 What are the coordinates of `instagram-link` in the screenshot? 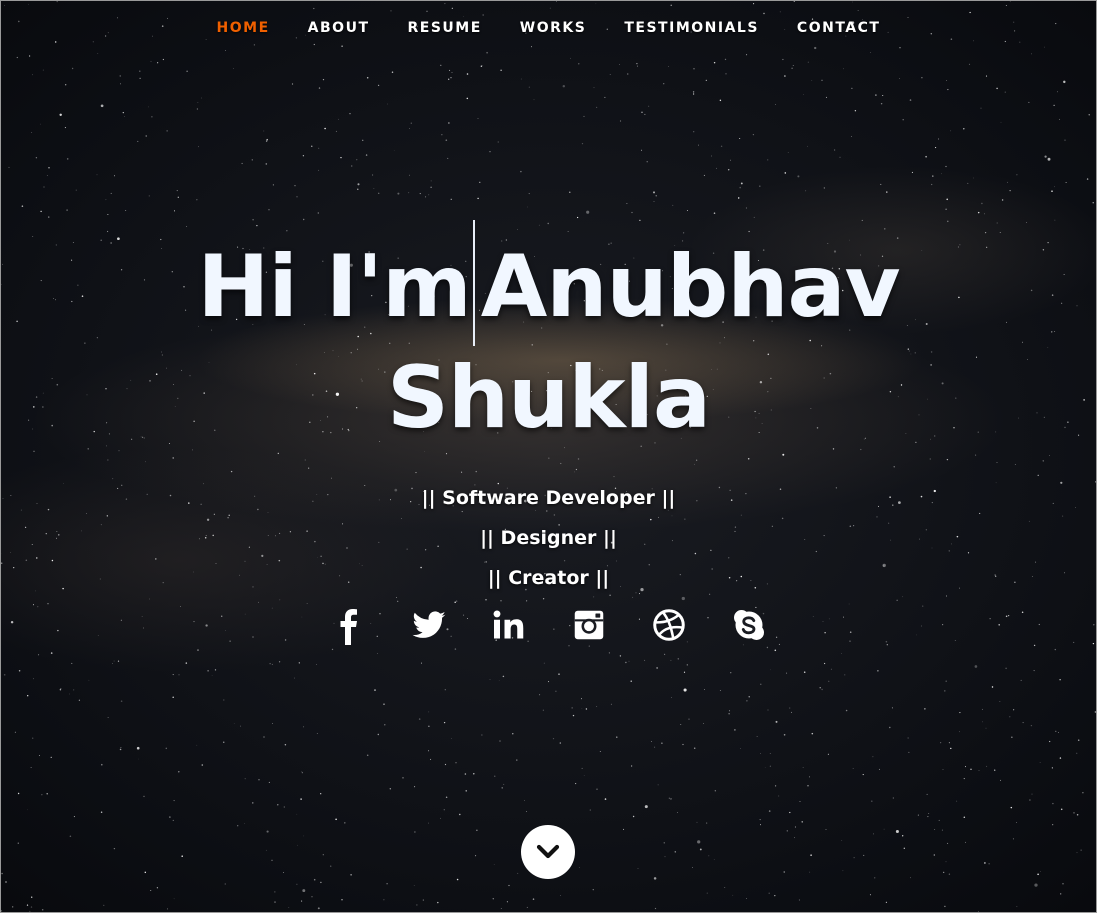 It's located at (589, 625).